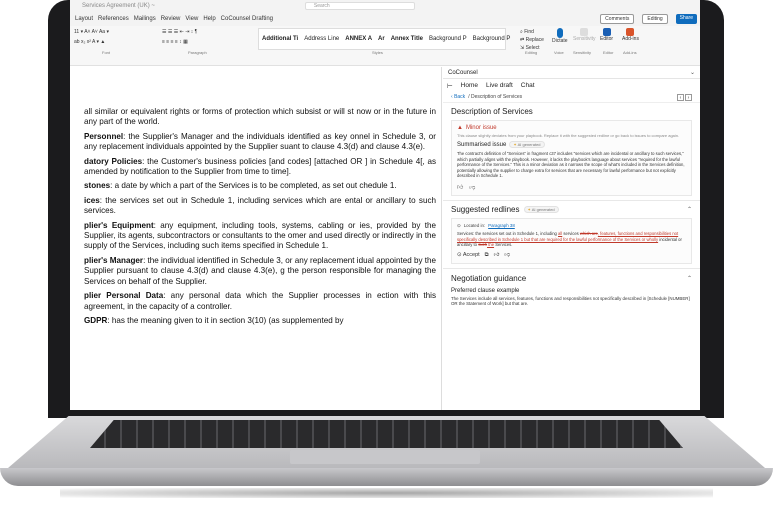  I want to click on breadcrumb: ‹ Back / Description of Services ‹ ›, so click(571, 97).